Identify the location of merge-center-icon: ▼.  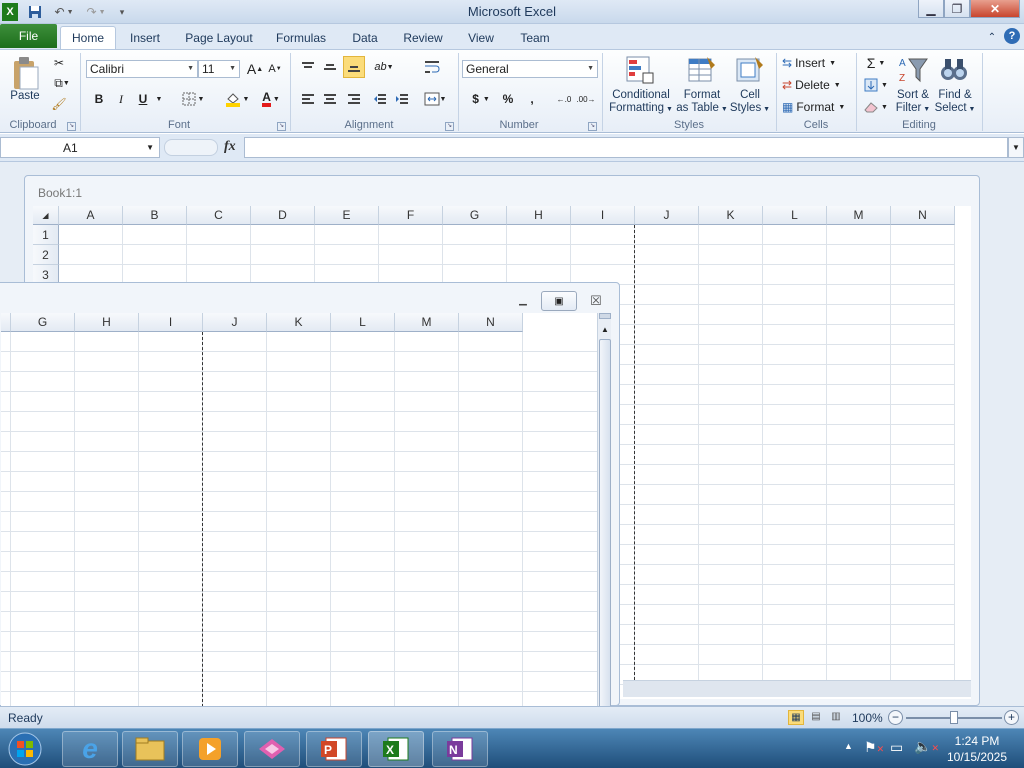
(435, 99).